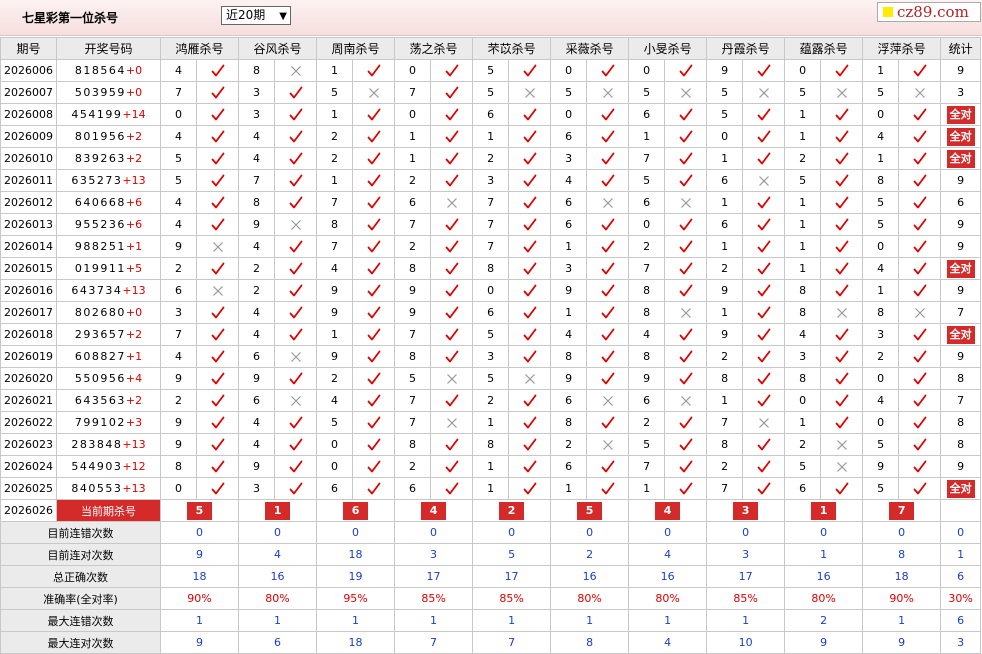 Image resolution: width=982 pixels, height=654 pixels. Describe the element at coordinates (590, 510) in the screenshot. I see `current-kill-number: 5` at that location.